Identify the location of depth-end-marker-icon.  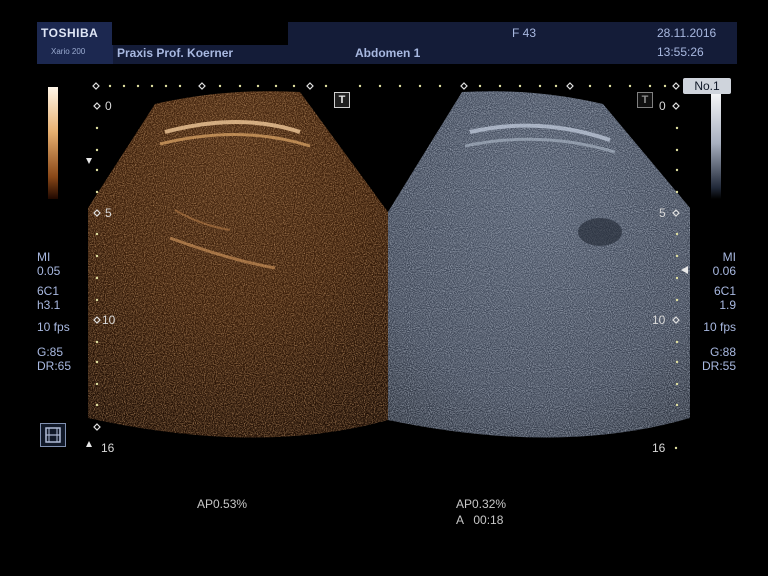
(89, 444).